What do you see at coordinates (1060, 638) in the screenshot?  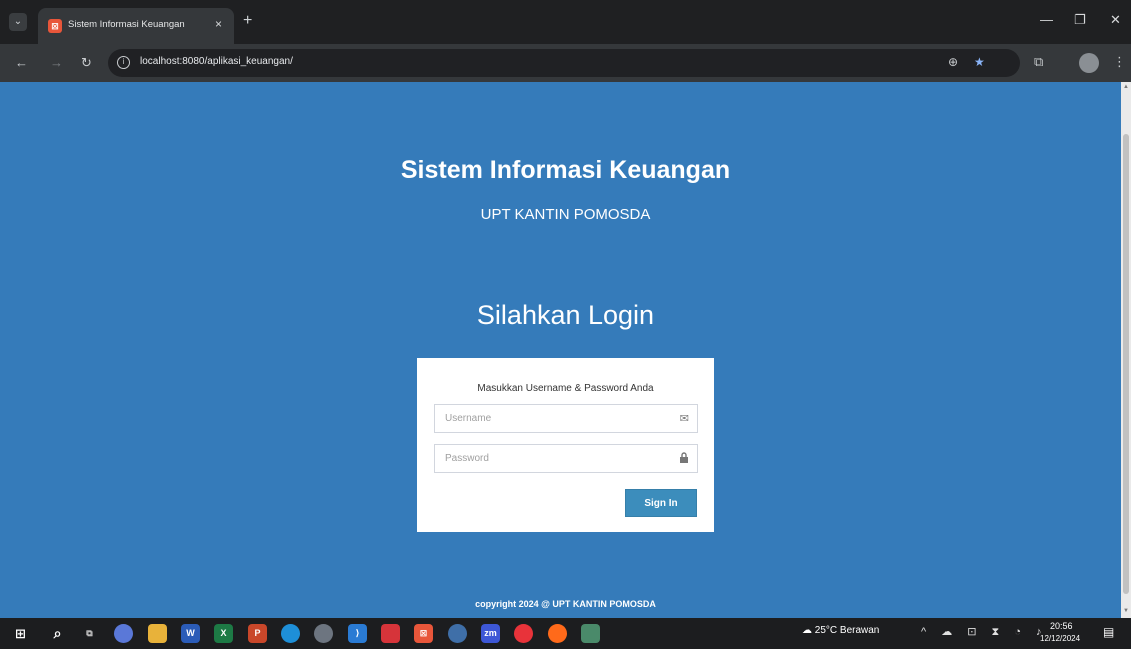 I see `clock-date: 12/12/2024` at bounding box center [1060, 638].